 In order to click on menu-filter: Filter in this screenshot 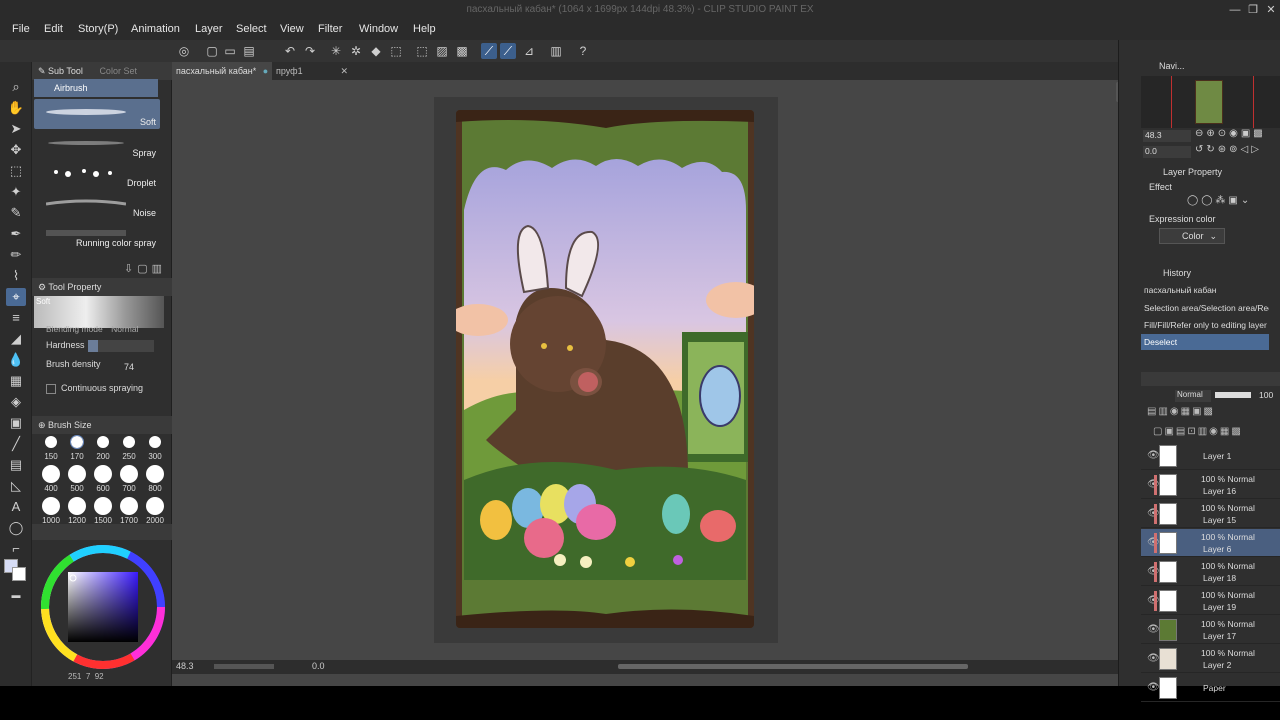, I will do `click(330, 29)`.